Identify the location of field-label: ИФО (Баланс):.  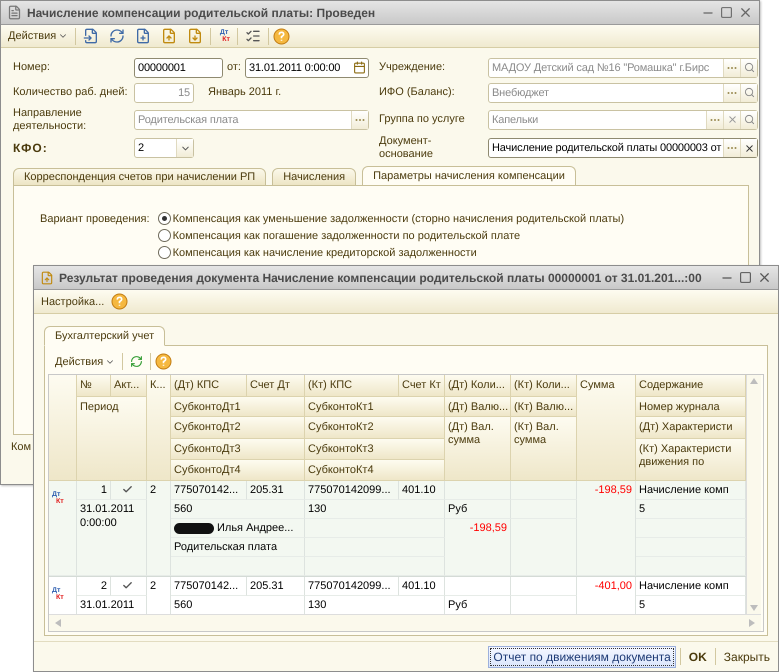
(417, 92).